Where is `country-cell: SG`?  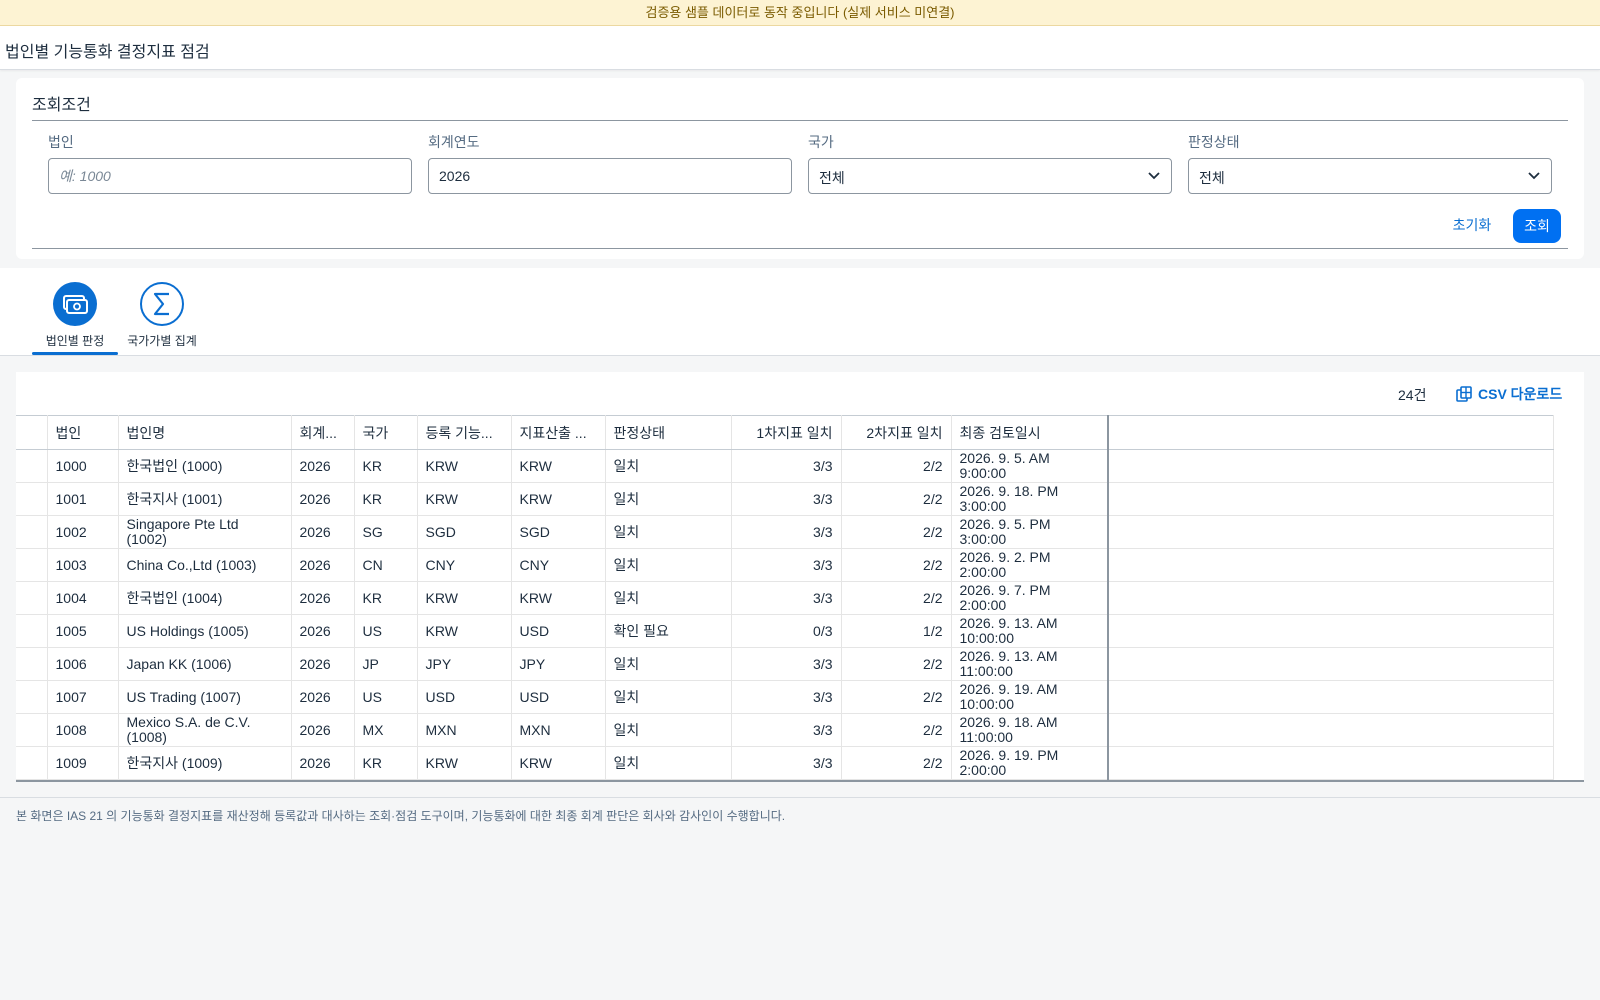
country-cell: SG is located at coordinates (386, 532).